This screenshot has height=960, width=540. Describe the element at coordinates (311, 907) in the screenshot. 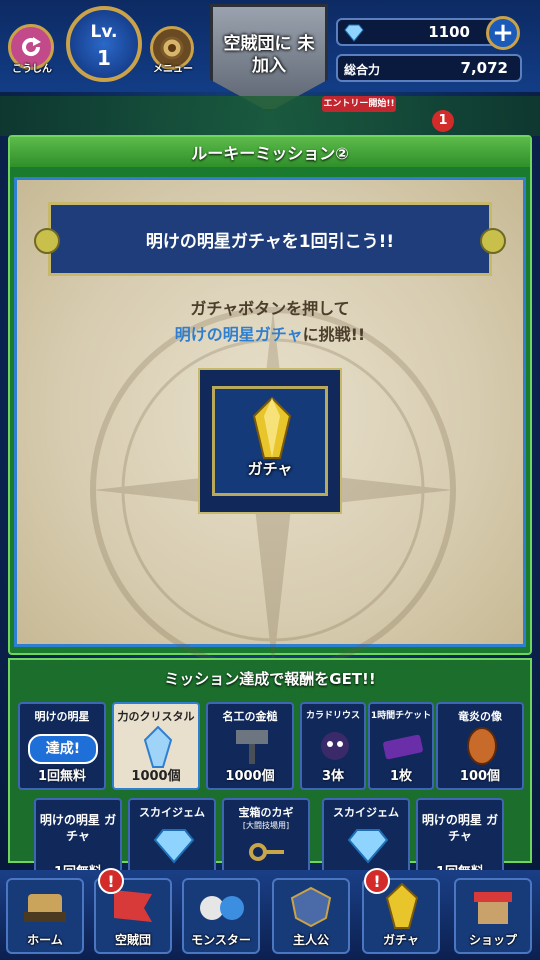

I see `shield-swords-icon` at that location.